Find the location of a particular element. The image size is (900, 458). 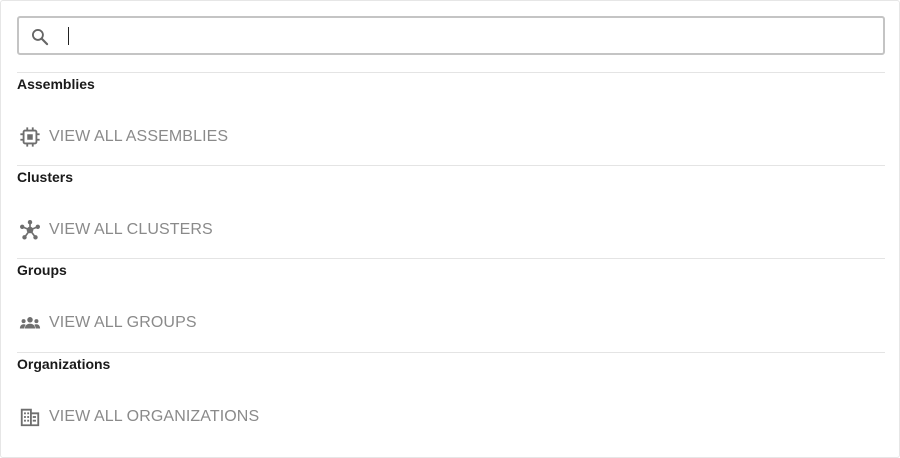

view-all-groups-link: VIEW ALL GROUPS is located at coordinates (107, 323).